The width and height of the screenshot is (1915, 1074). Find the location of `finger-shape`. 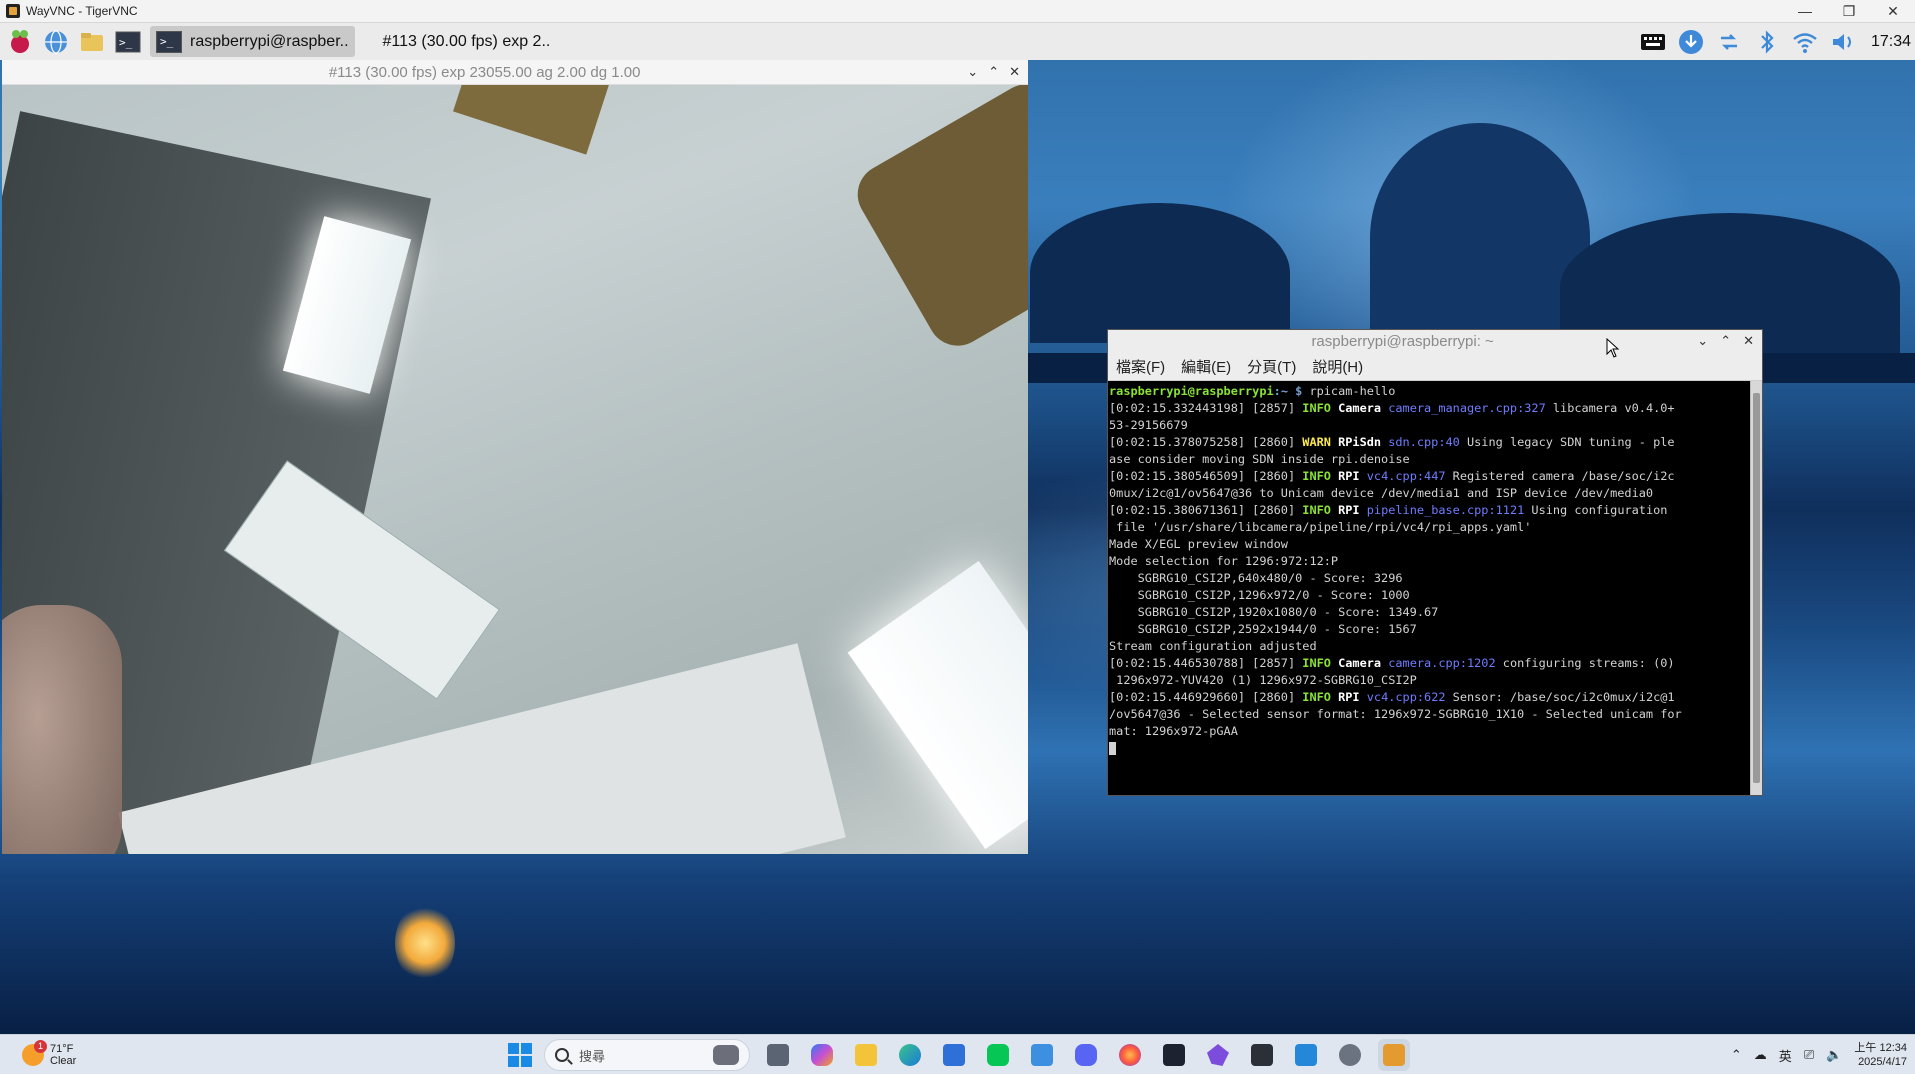

finger-shape is located at coordinates (62, 729).